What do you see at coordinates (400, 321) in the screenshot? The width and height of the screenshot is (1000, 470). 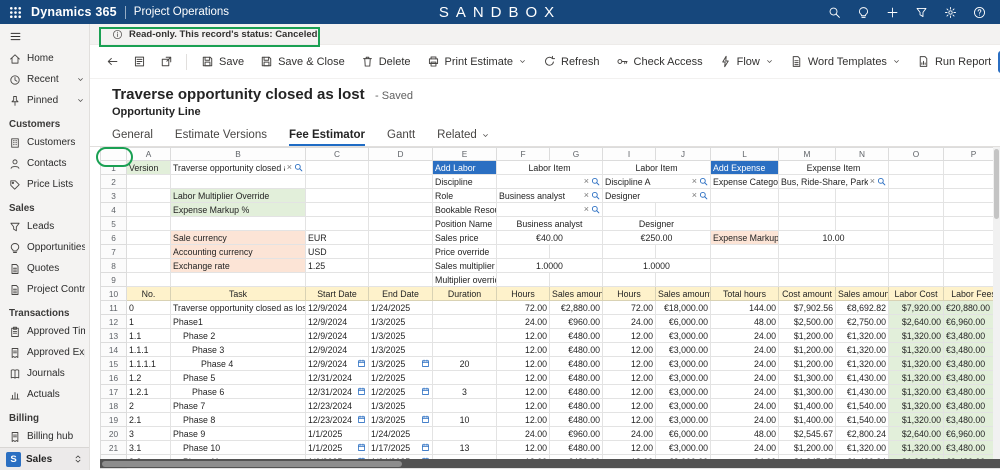 I see `grid-cell-D12: 1/3/2025` at bounding box center [400, 321].